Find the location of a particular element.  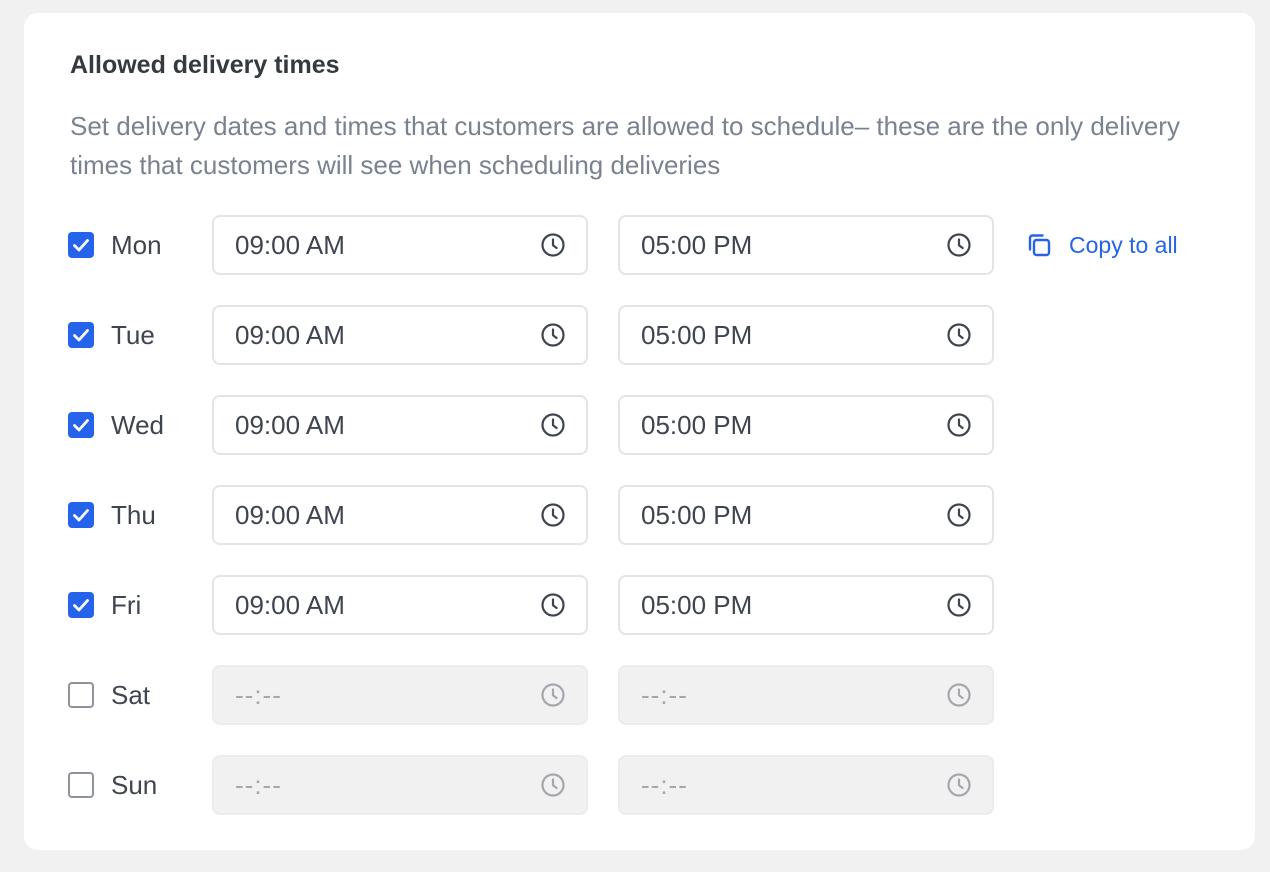

day-row-wed: Wed 09:00 AM 05:00 PM is located at coordinates (639, 425).